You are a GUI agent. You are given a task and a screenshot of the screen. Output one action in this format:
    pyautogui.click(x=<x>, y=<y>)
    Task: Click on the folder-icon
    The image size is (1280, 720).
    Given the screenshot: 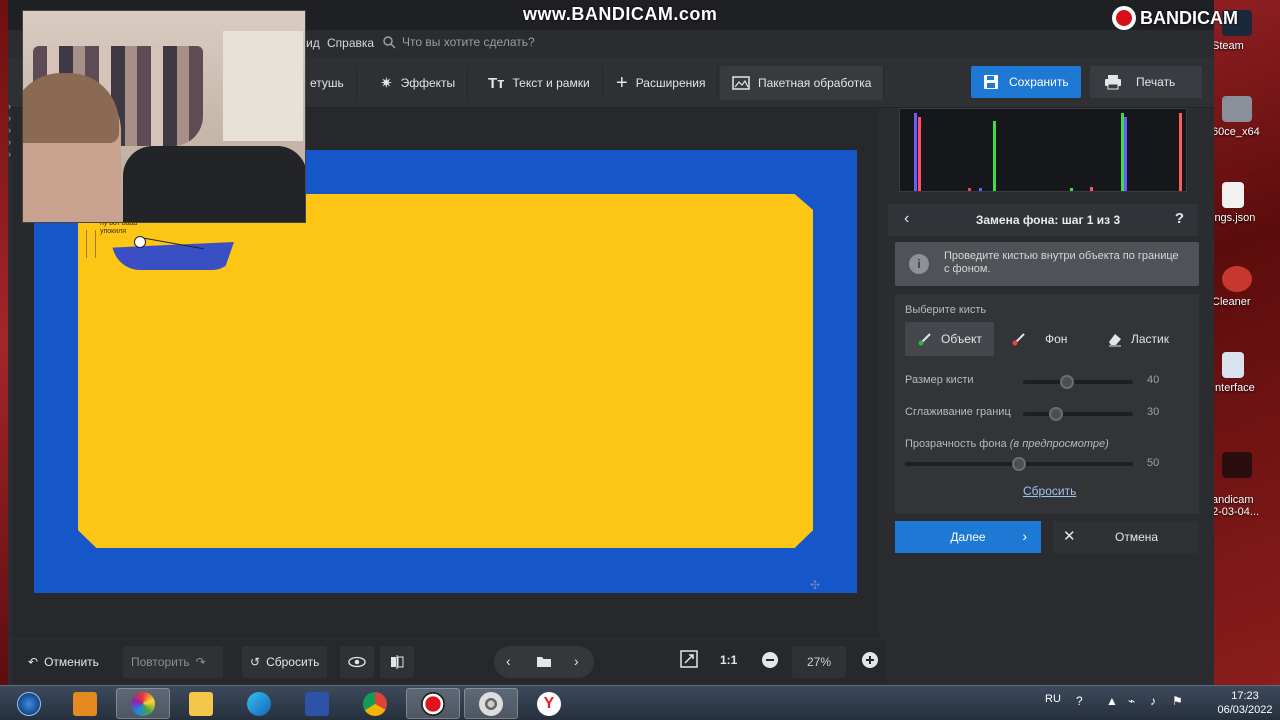 What is the action you would take?
    pyautogui.click(x=544, y=661)
    